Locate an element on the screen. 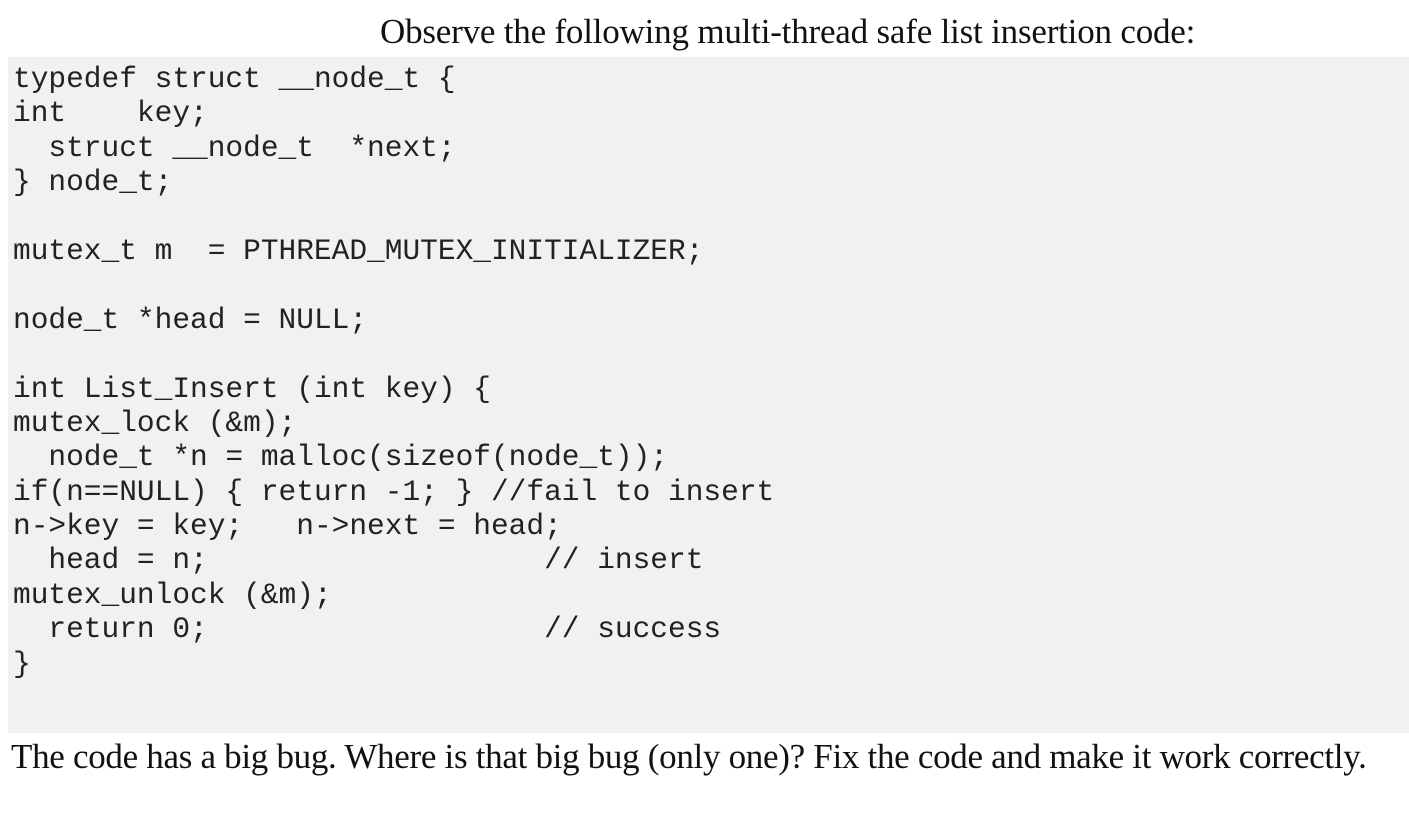 The width and height of the screenshot is (1409, 823). code-line: } is located at coordinates (22, 663).